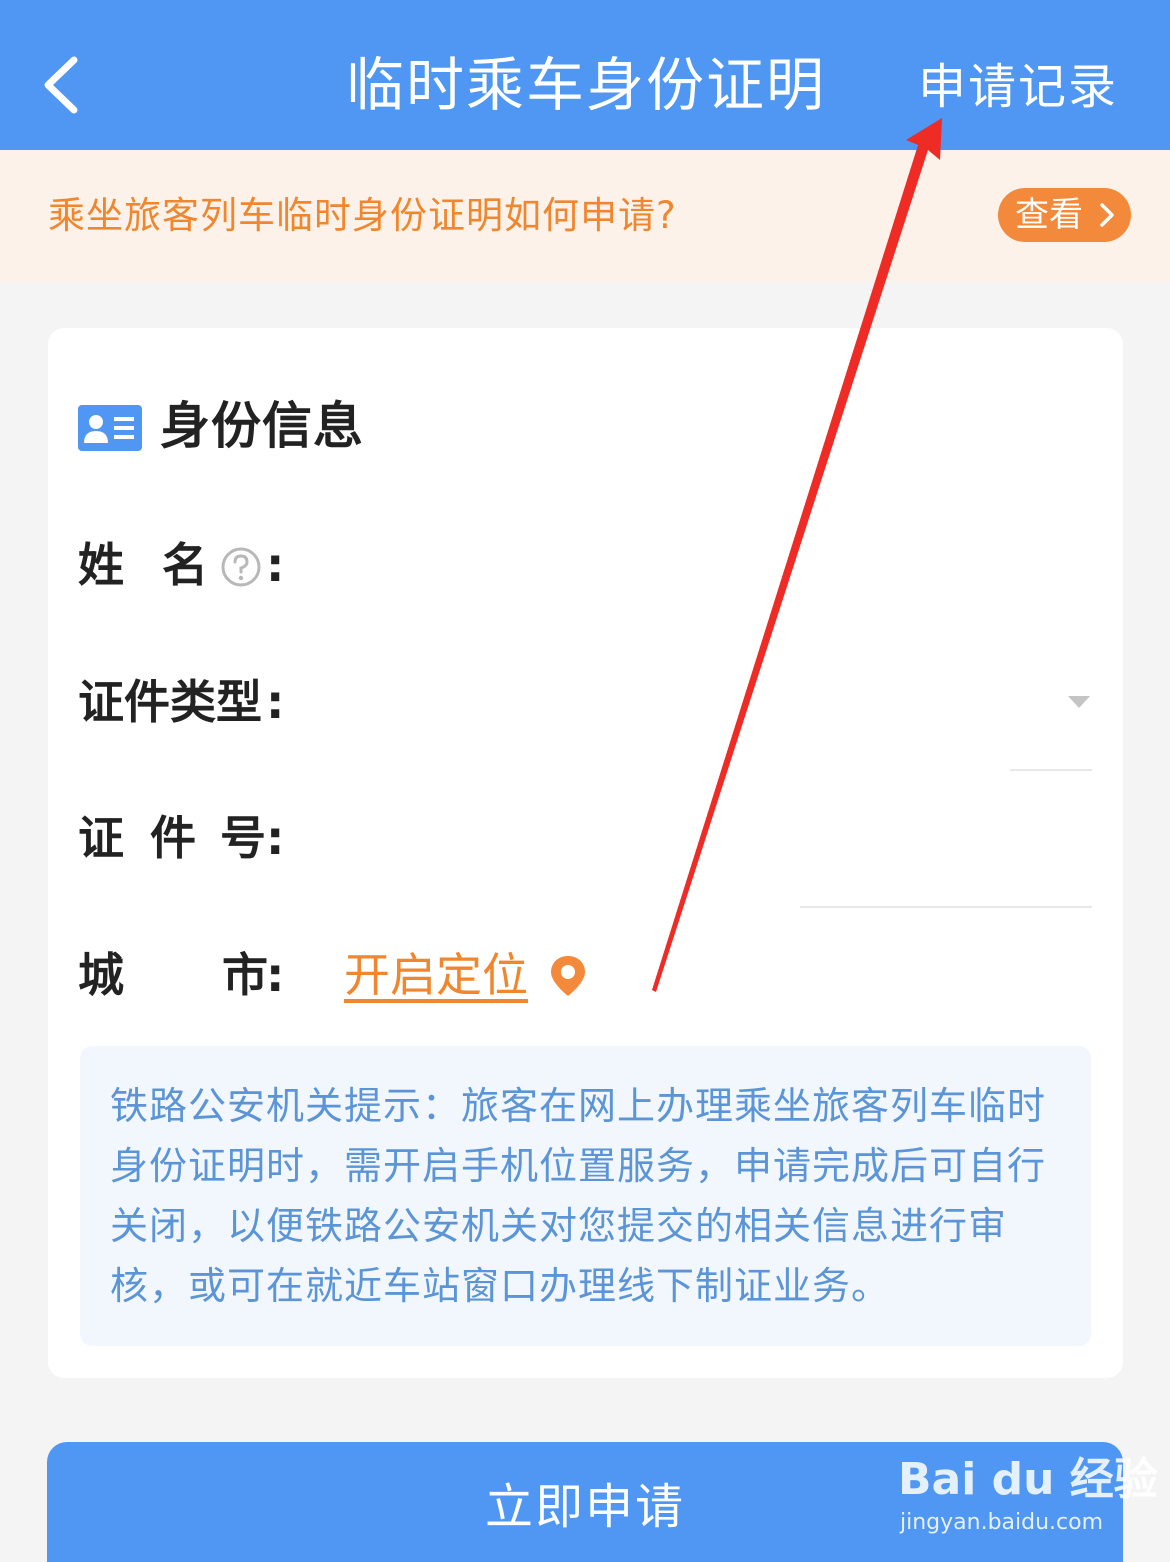  Describe the element at coordinates (1018, 87) in the screenshot. I see `application-record-button: 申请记录` at that location.